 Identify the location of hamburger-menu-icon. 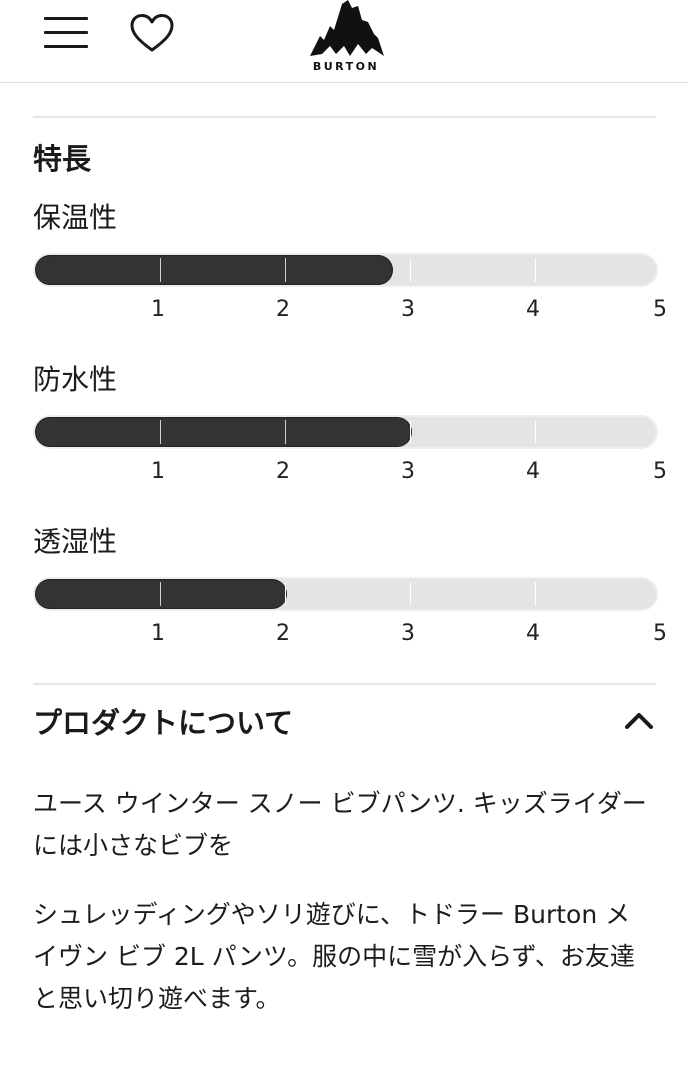
(67, 33).